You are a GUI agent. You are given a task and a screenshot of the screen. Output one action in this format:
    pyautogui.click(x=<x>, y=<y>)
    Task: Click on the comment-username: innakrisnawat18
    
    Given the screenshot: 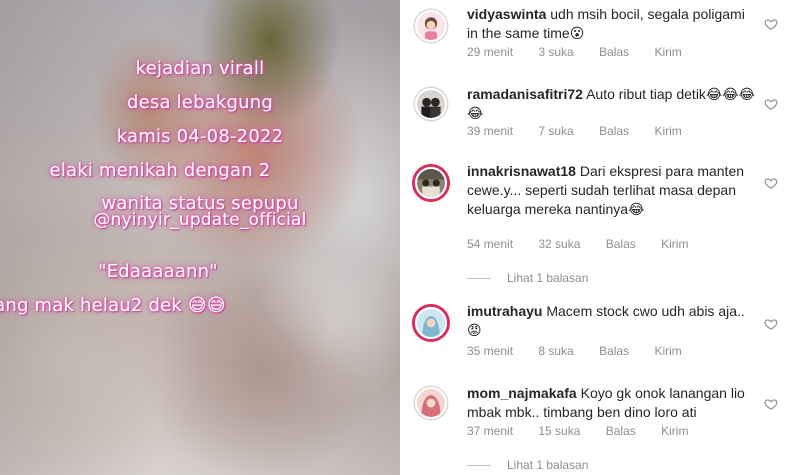 What is the action you would take?
    pyautogui.click(x=521, y=171)
    